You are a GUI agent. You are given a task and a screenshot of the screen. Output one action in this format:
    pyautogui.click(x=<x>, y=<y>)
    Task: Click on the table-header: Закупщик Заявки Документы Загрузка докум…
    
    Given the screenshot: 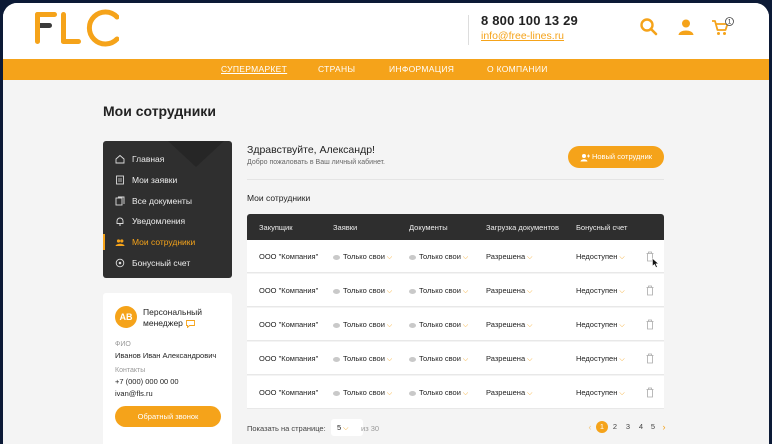 What is the action you would take?
    pyautogui.click(x=455, y=227)
    